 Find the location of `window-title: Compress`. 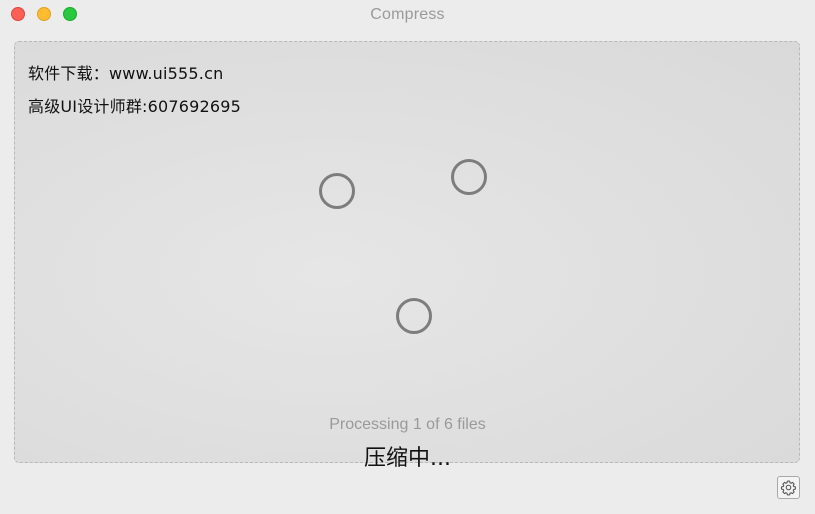

window-title: Compress is located at coordinates (407, 14).